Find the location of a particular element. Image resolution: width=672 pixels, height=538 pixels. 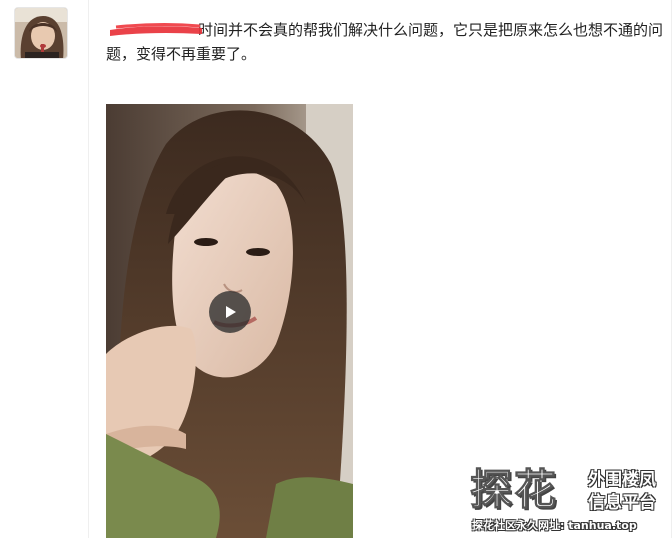

watermark-url: 探花社区永久网址: tanhua.top is located at coordinates (554, 525).